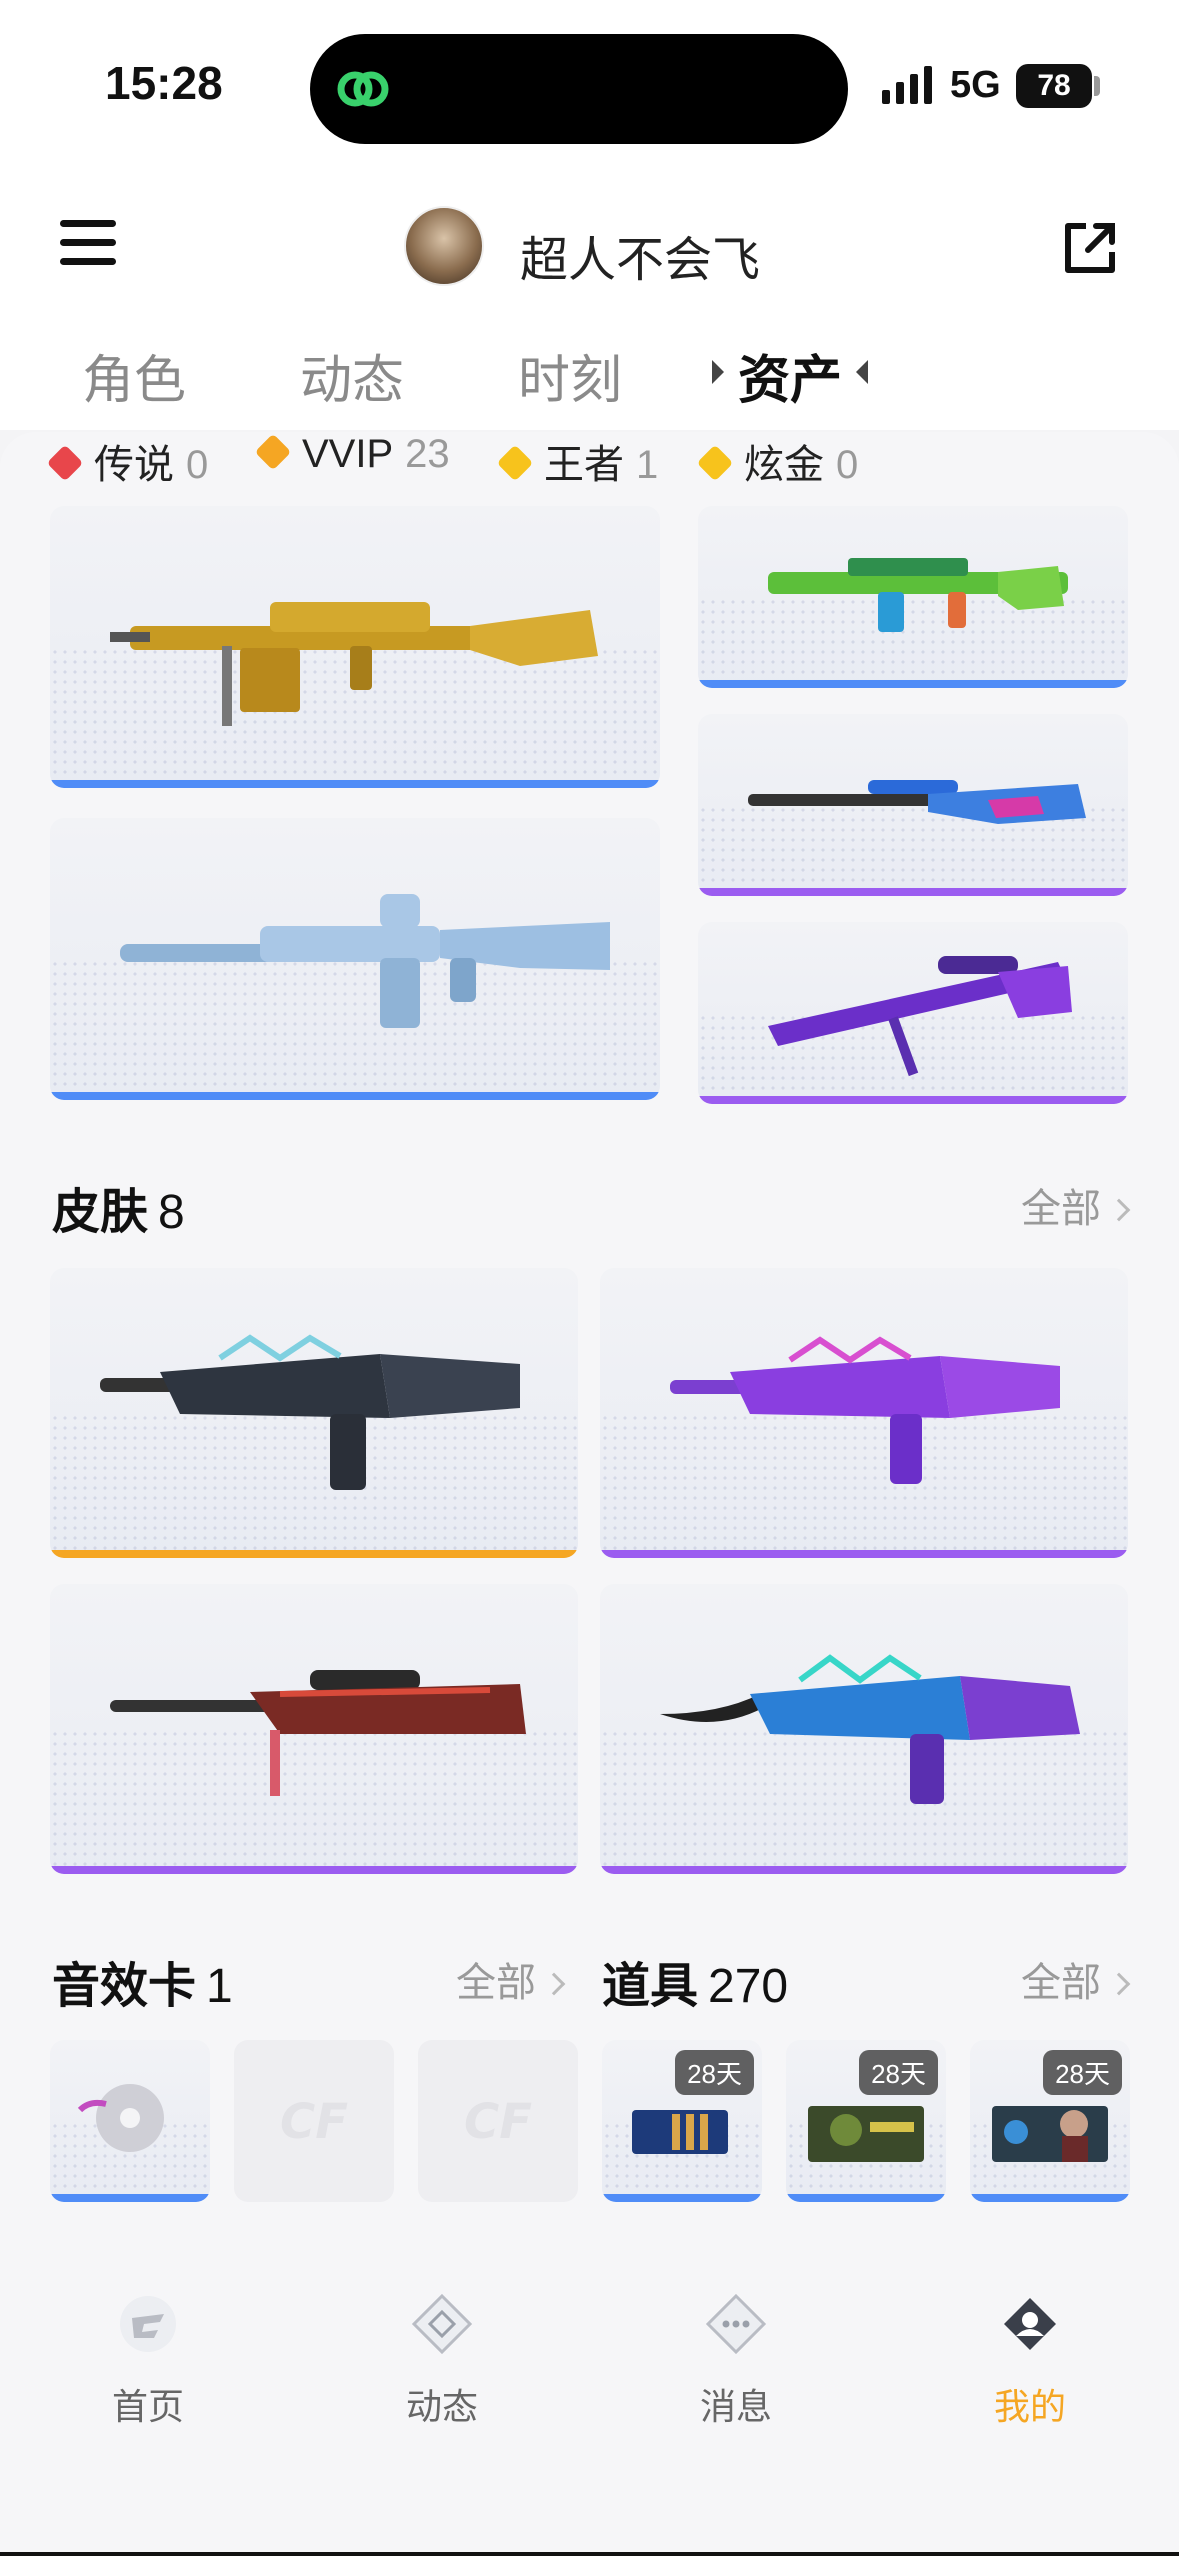  Describe the element at coordinates (442, 2324) in the screenshot. I see `feed-icon` at that location.